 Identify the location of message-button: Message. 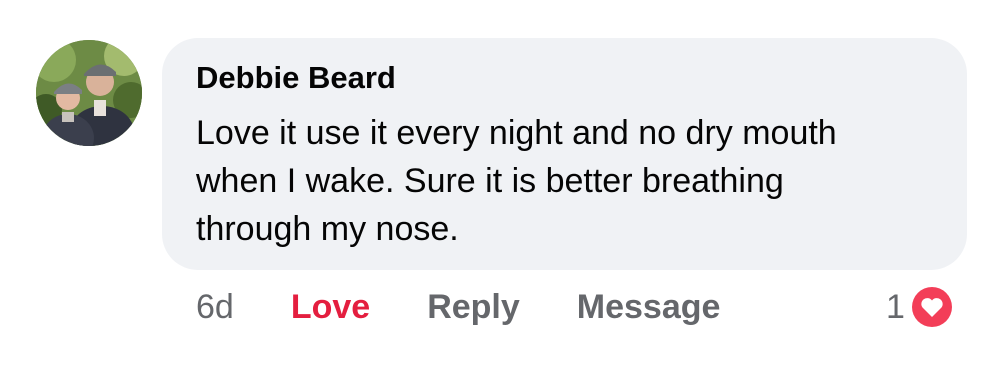
(649, 307).